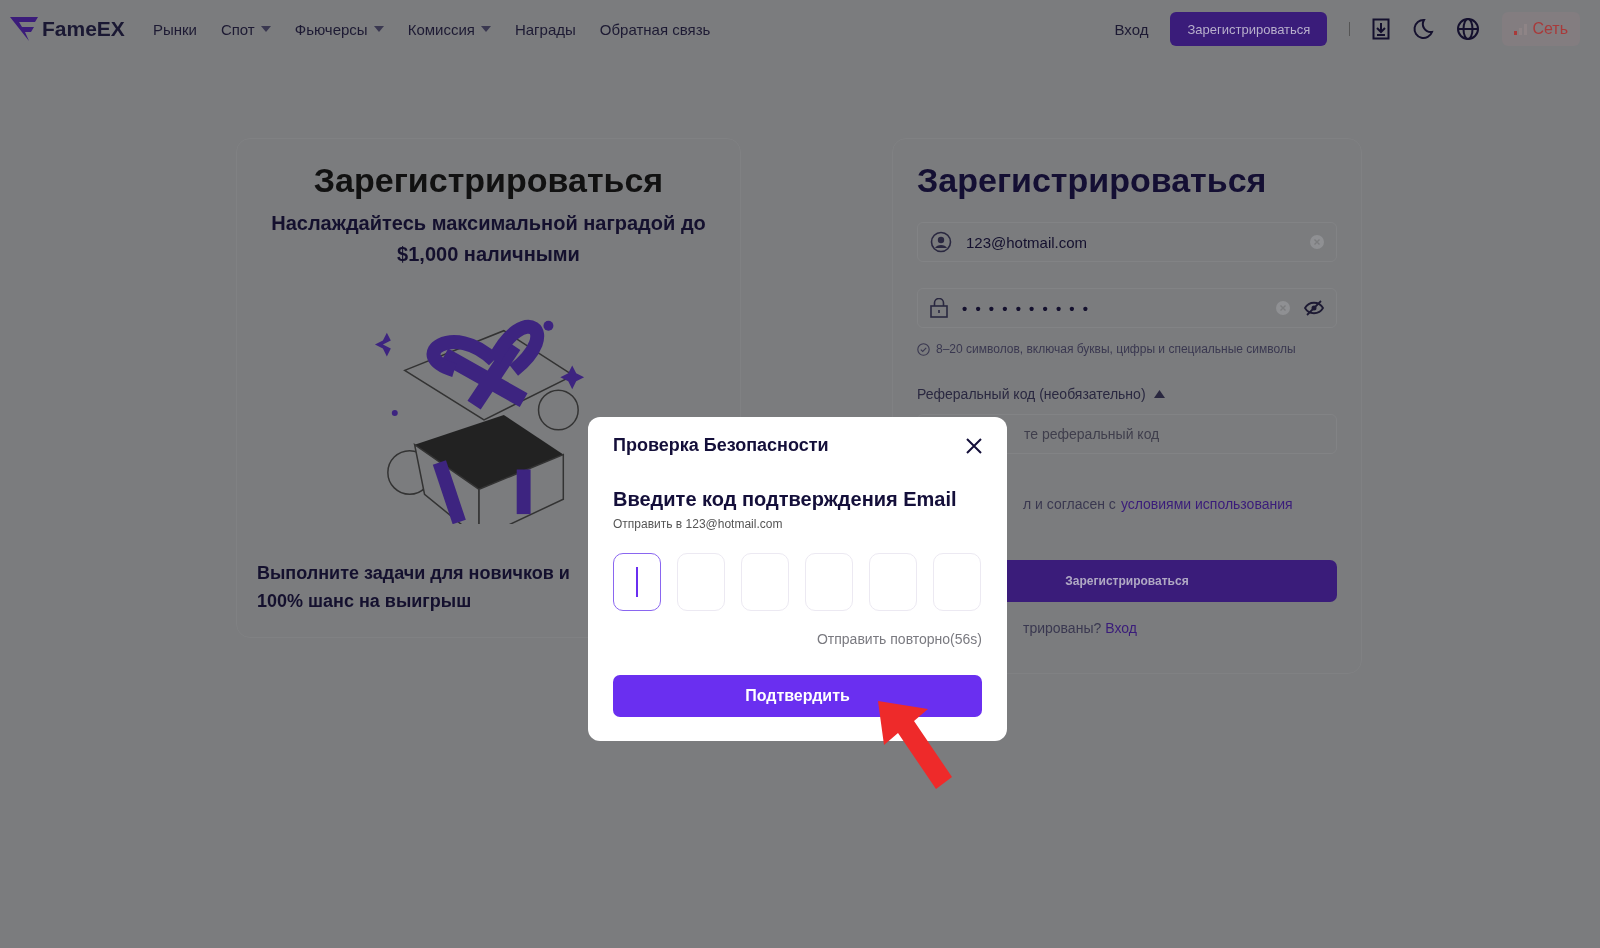  Describe the element at coordinates (797, 639) in the screenshot. I see `resend-link: Отправить повторно(56s)` at that location.